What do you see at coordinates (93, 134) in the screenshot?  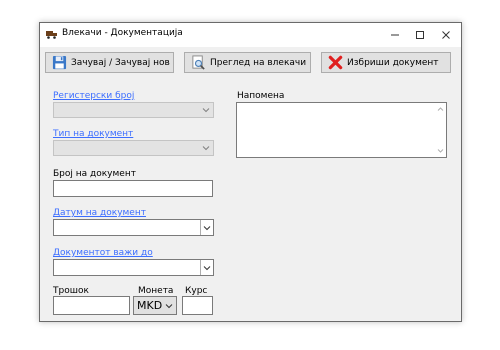 I see `doc-type-label: Тип на документ` at bounding box center [93, 134].